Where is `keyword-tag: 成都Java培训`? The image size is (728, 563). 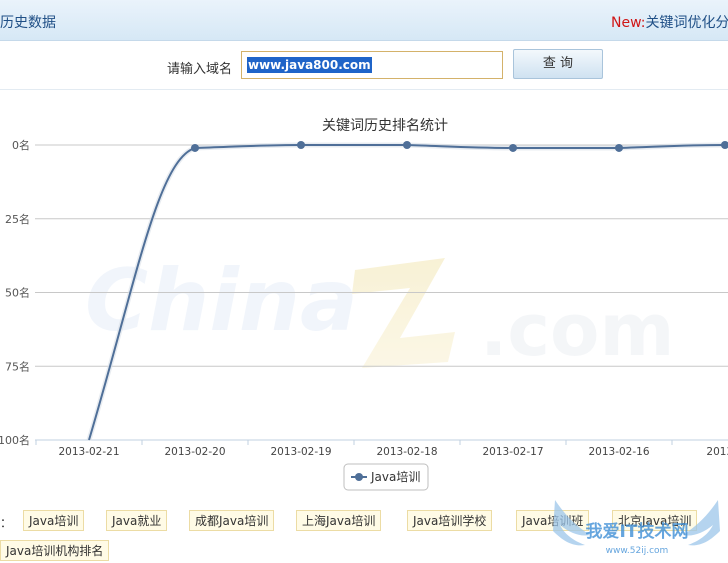 keyword-tag: 成都Java培训 is located at coordinates (232, 520).